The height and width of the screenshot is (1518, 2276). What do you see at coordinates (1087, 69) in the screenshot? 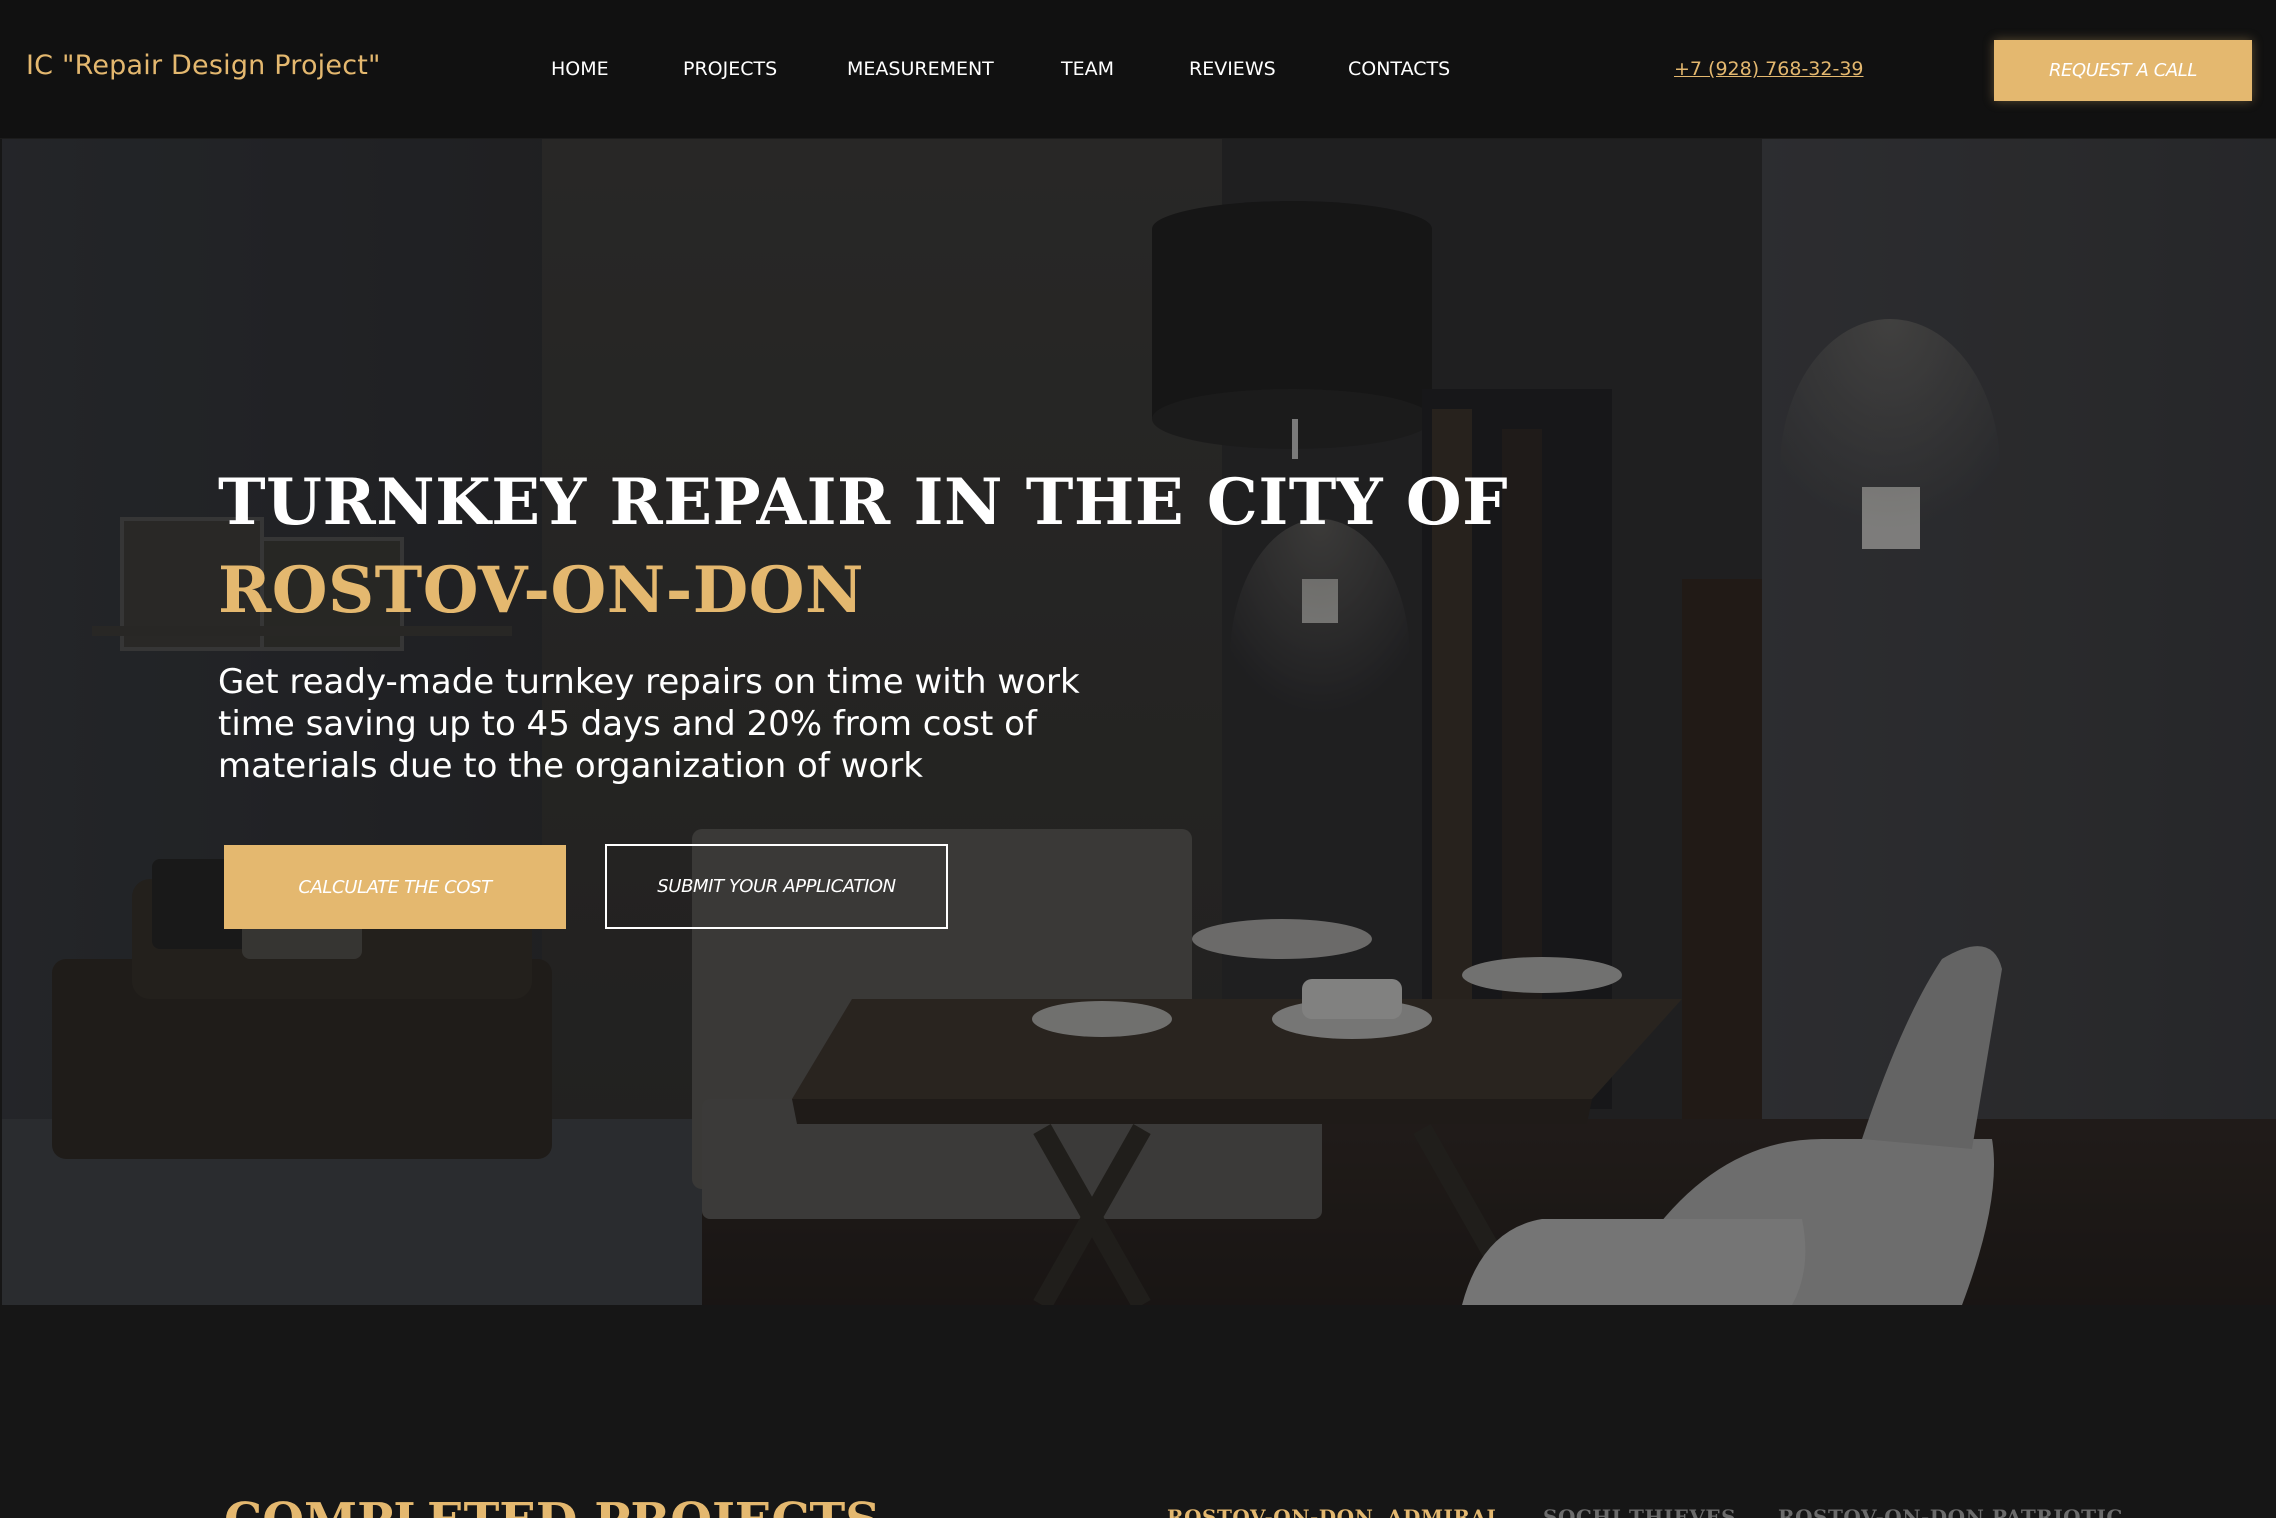
I see `nav-item-team: TEAM` at bounding box center [1087, 69].